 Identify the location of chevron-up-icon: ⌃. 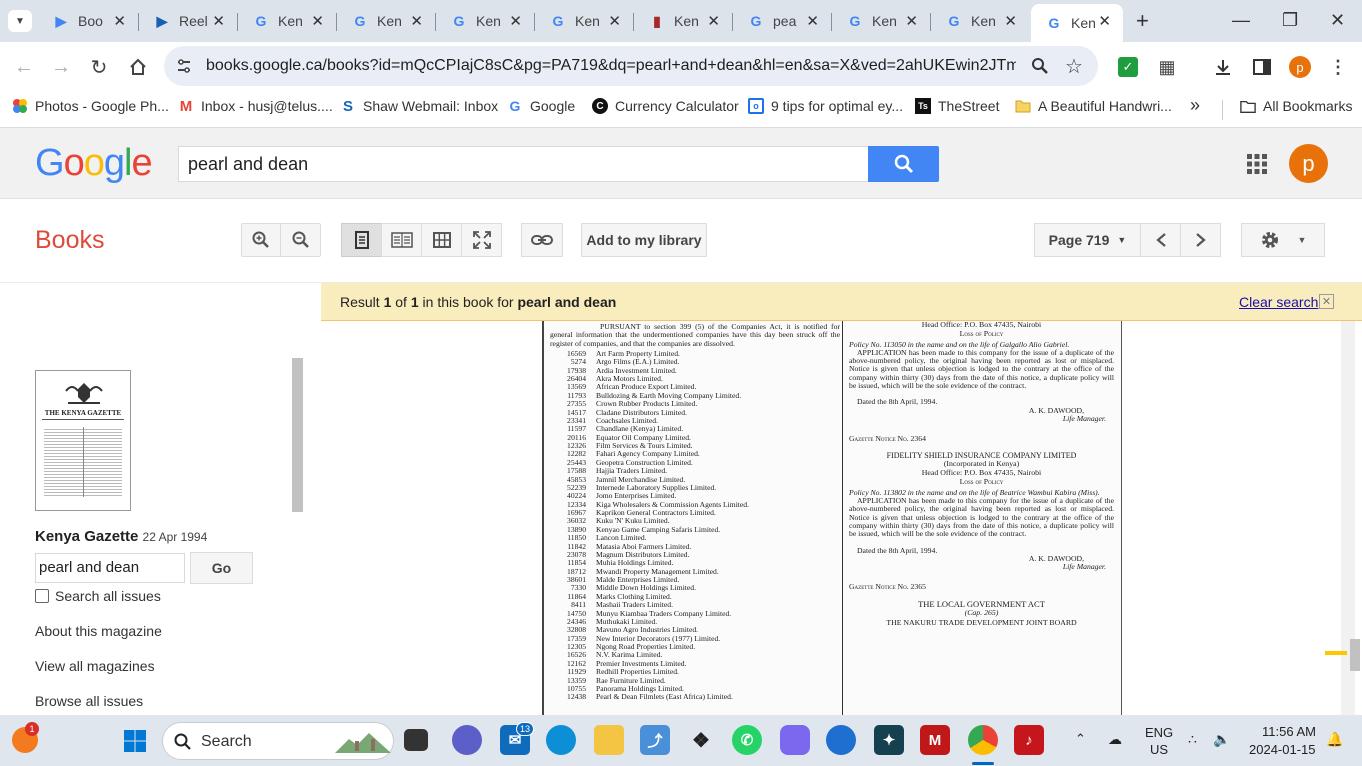
(1080, 739).